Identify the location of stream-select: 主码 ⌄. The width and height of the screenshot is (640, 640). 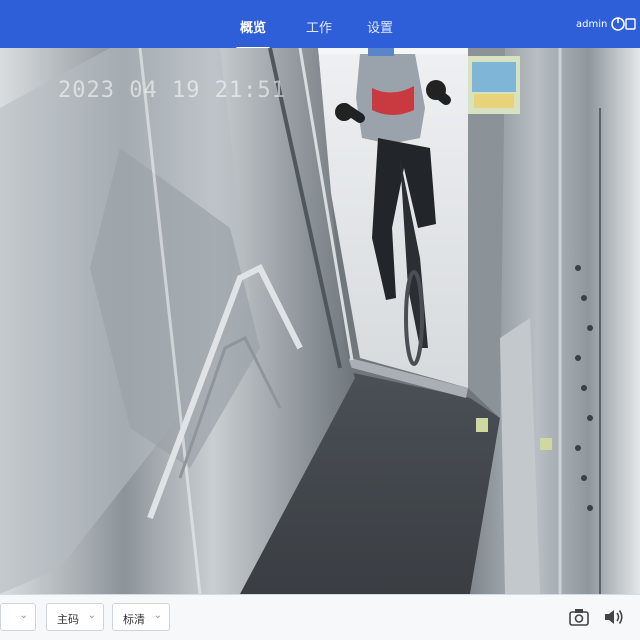
(75, 617).